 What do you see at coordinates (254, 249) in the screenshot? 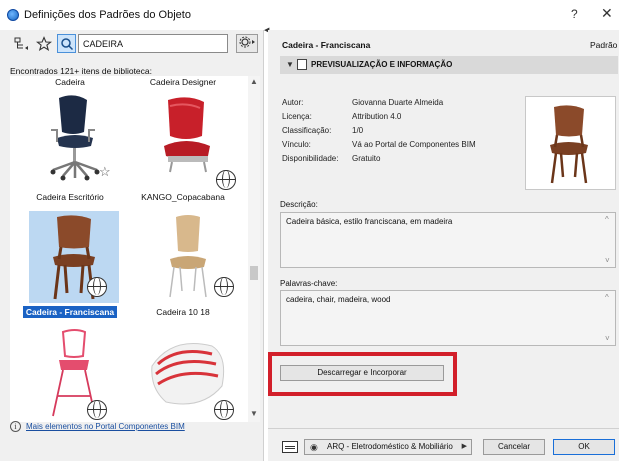
I see `library-scrollbar: ▲ ▼` at bounding box center [254, 249].